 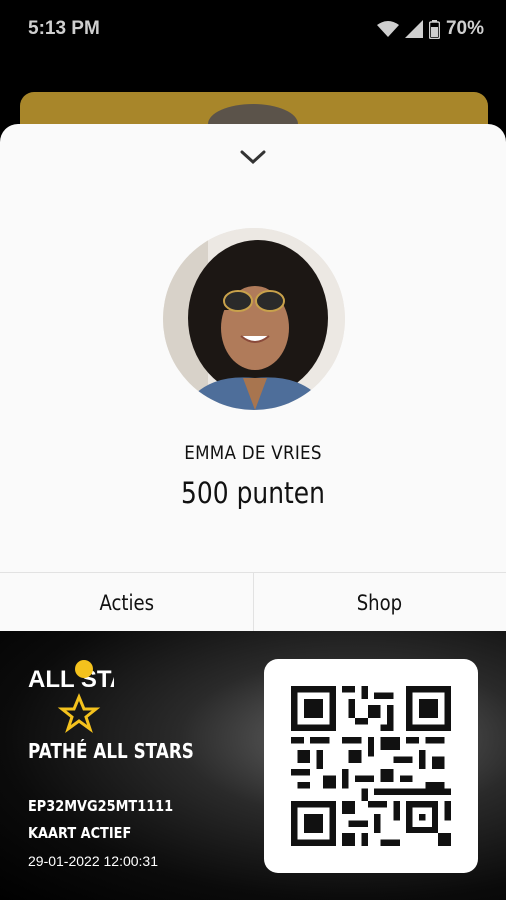 I want to click on member-name: EMMA DE VRIES, so click(x=253, y=453).